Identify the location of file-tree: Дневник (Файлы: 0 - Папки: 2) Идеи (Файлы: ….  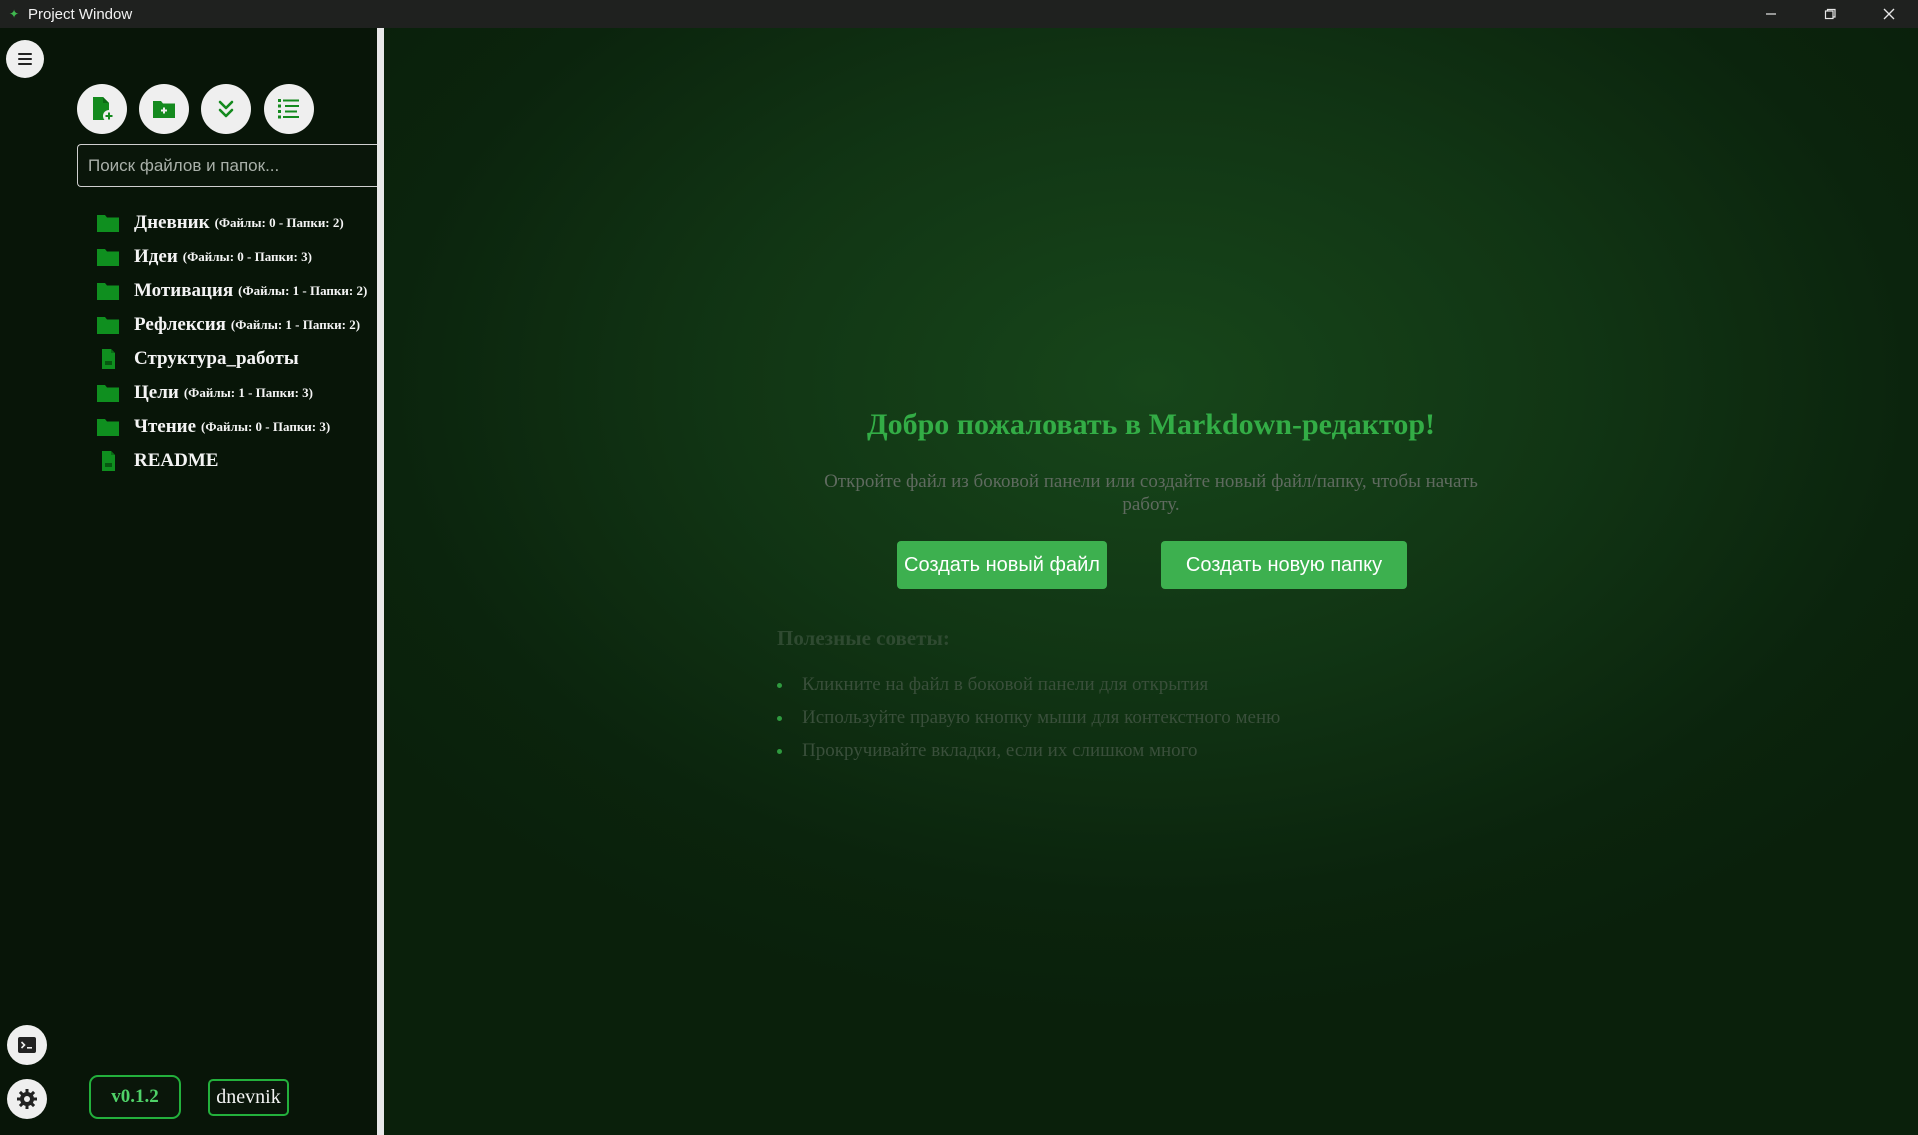
(236, 342).